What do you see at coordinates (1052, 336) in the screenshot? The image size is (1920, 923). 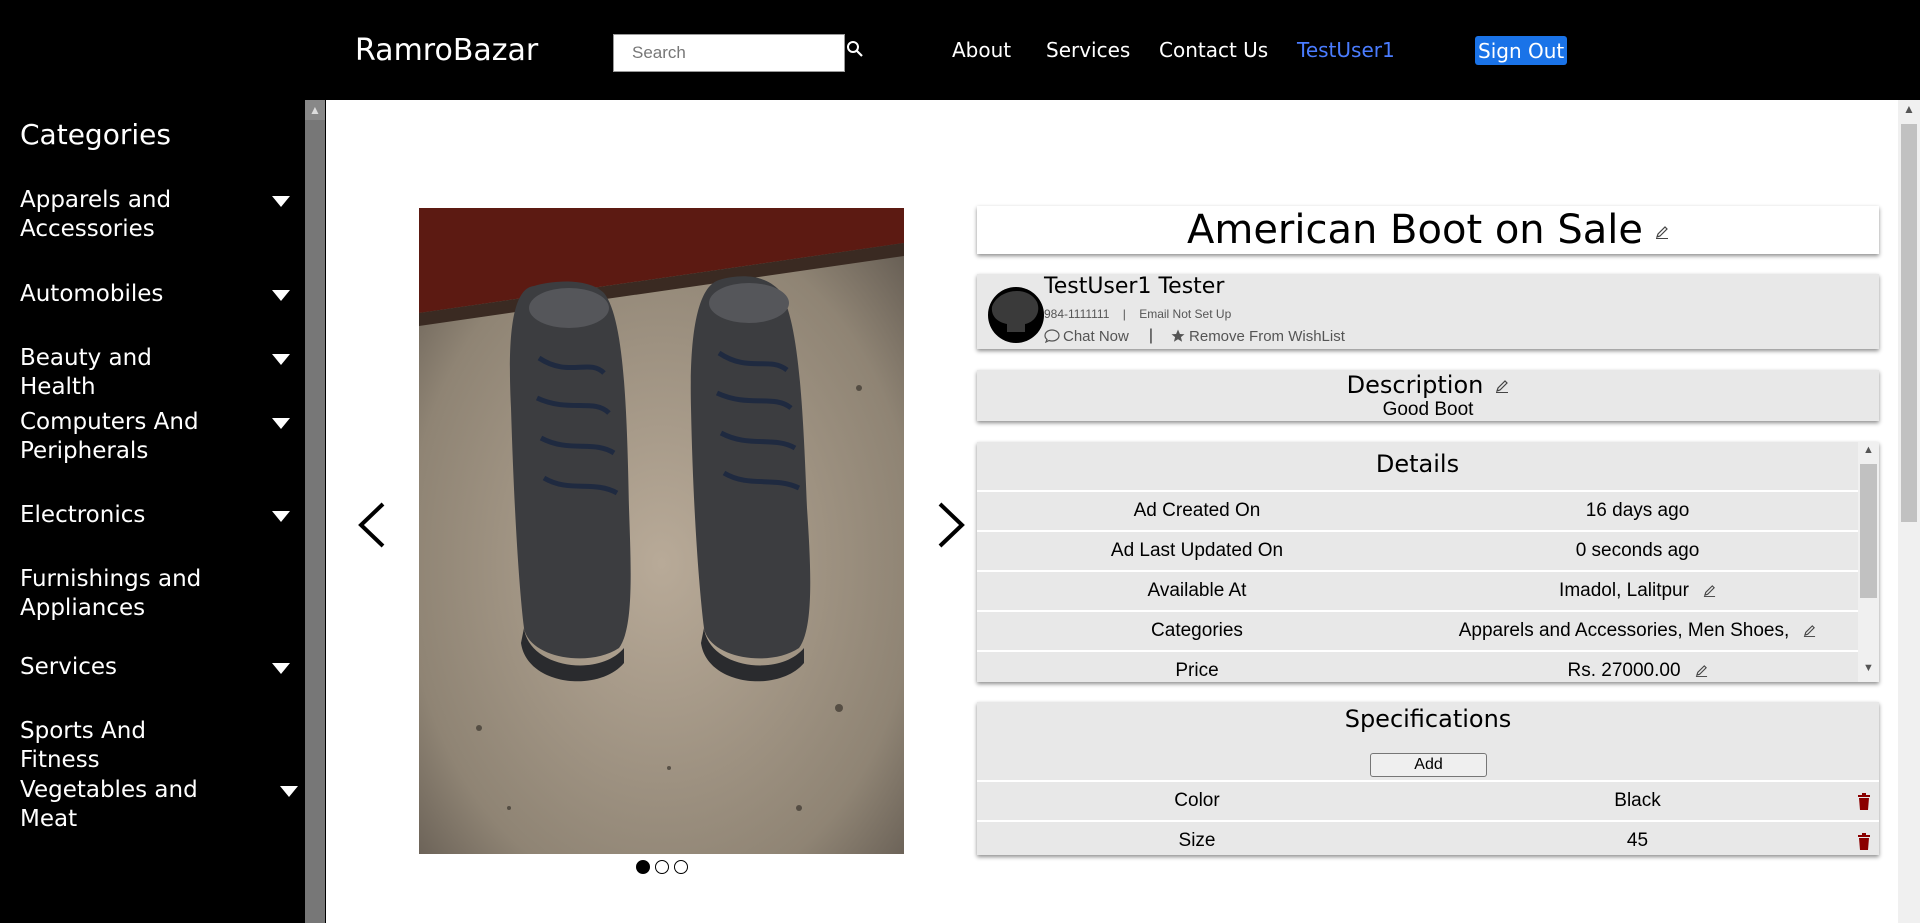 I see `chat-bubble-icon` at bounding box center [1052, 336].